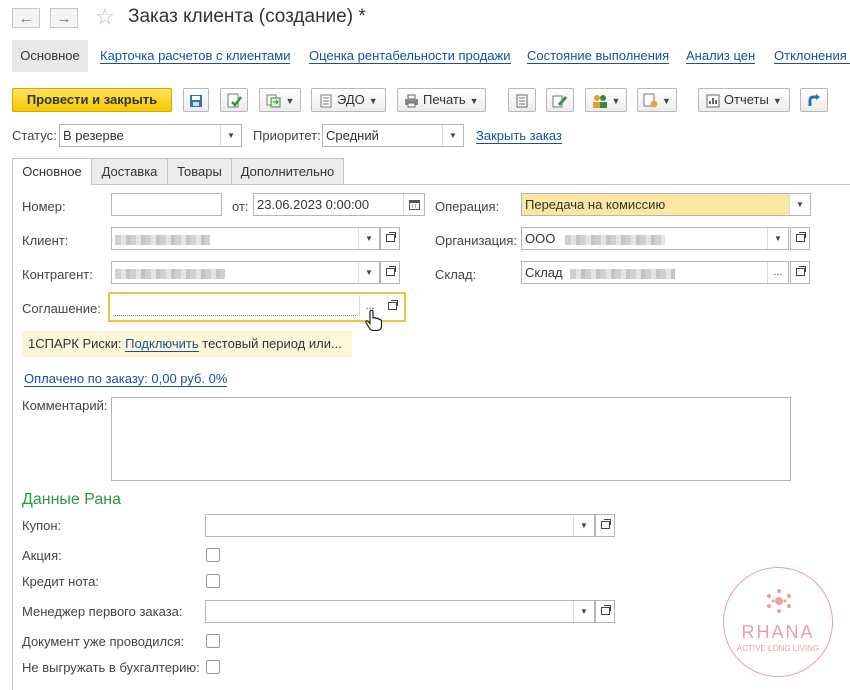 The image size is (850, 690). Describe the element at coordinates (413, 204) in the screenshot. I see `calendar-icon` at that location.